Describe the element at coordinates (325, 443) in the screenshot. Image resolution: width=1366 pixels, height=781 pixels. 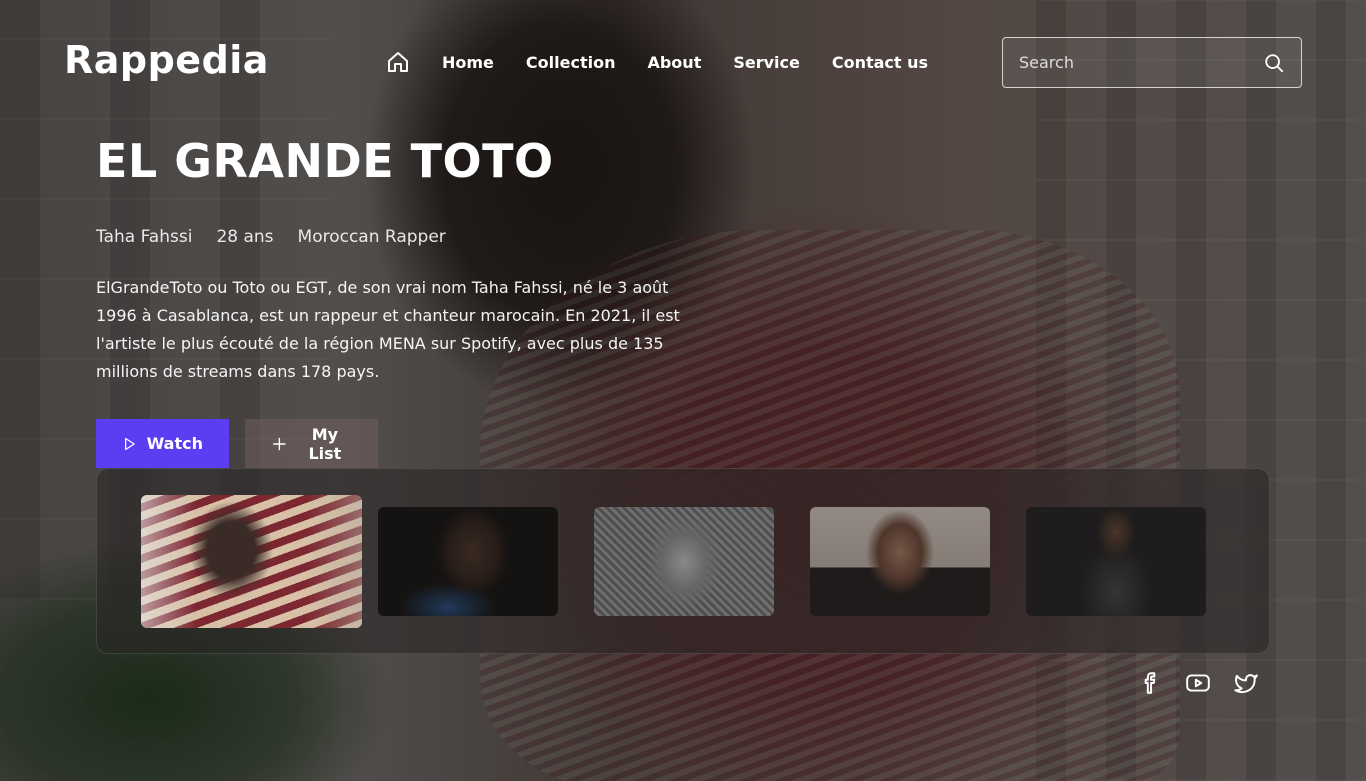
I see `my-list-label: My List` at that location.